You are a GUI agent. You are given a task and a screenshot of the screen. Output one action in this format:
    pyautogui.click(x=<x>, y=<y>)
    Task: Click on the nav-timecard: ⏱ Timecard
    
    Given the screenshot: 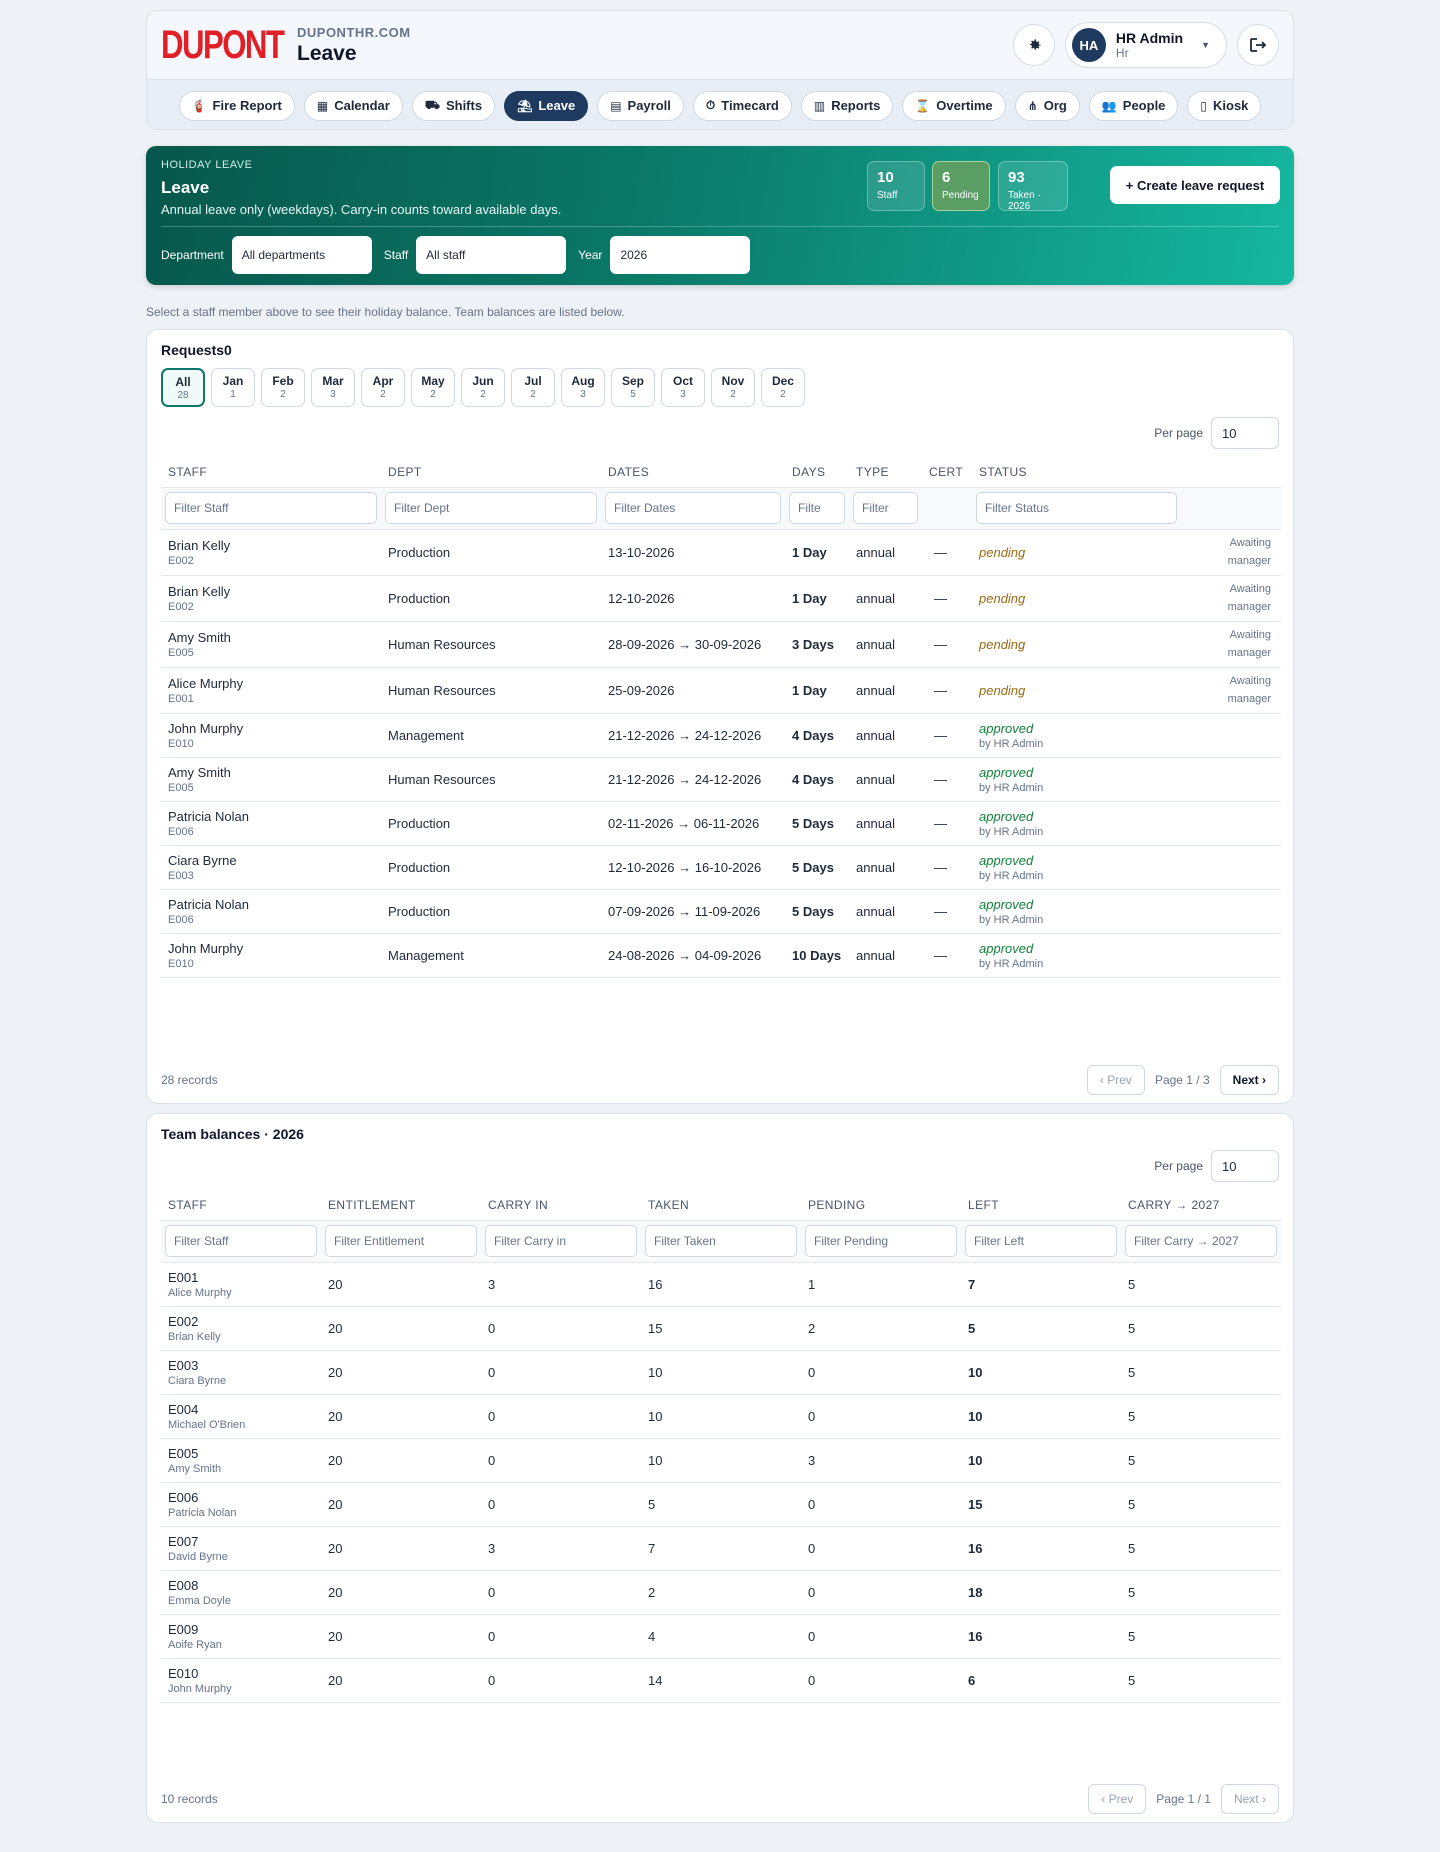 What is the action you would take?
    pyautogui.click(x=742, y=105)
    